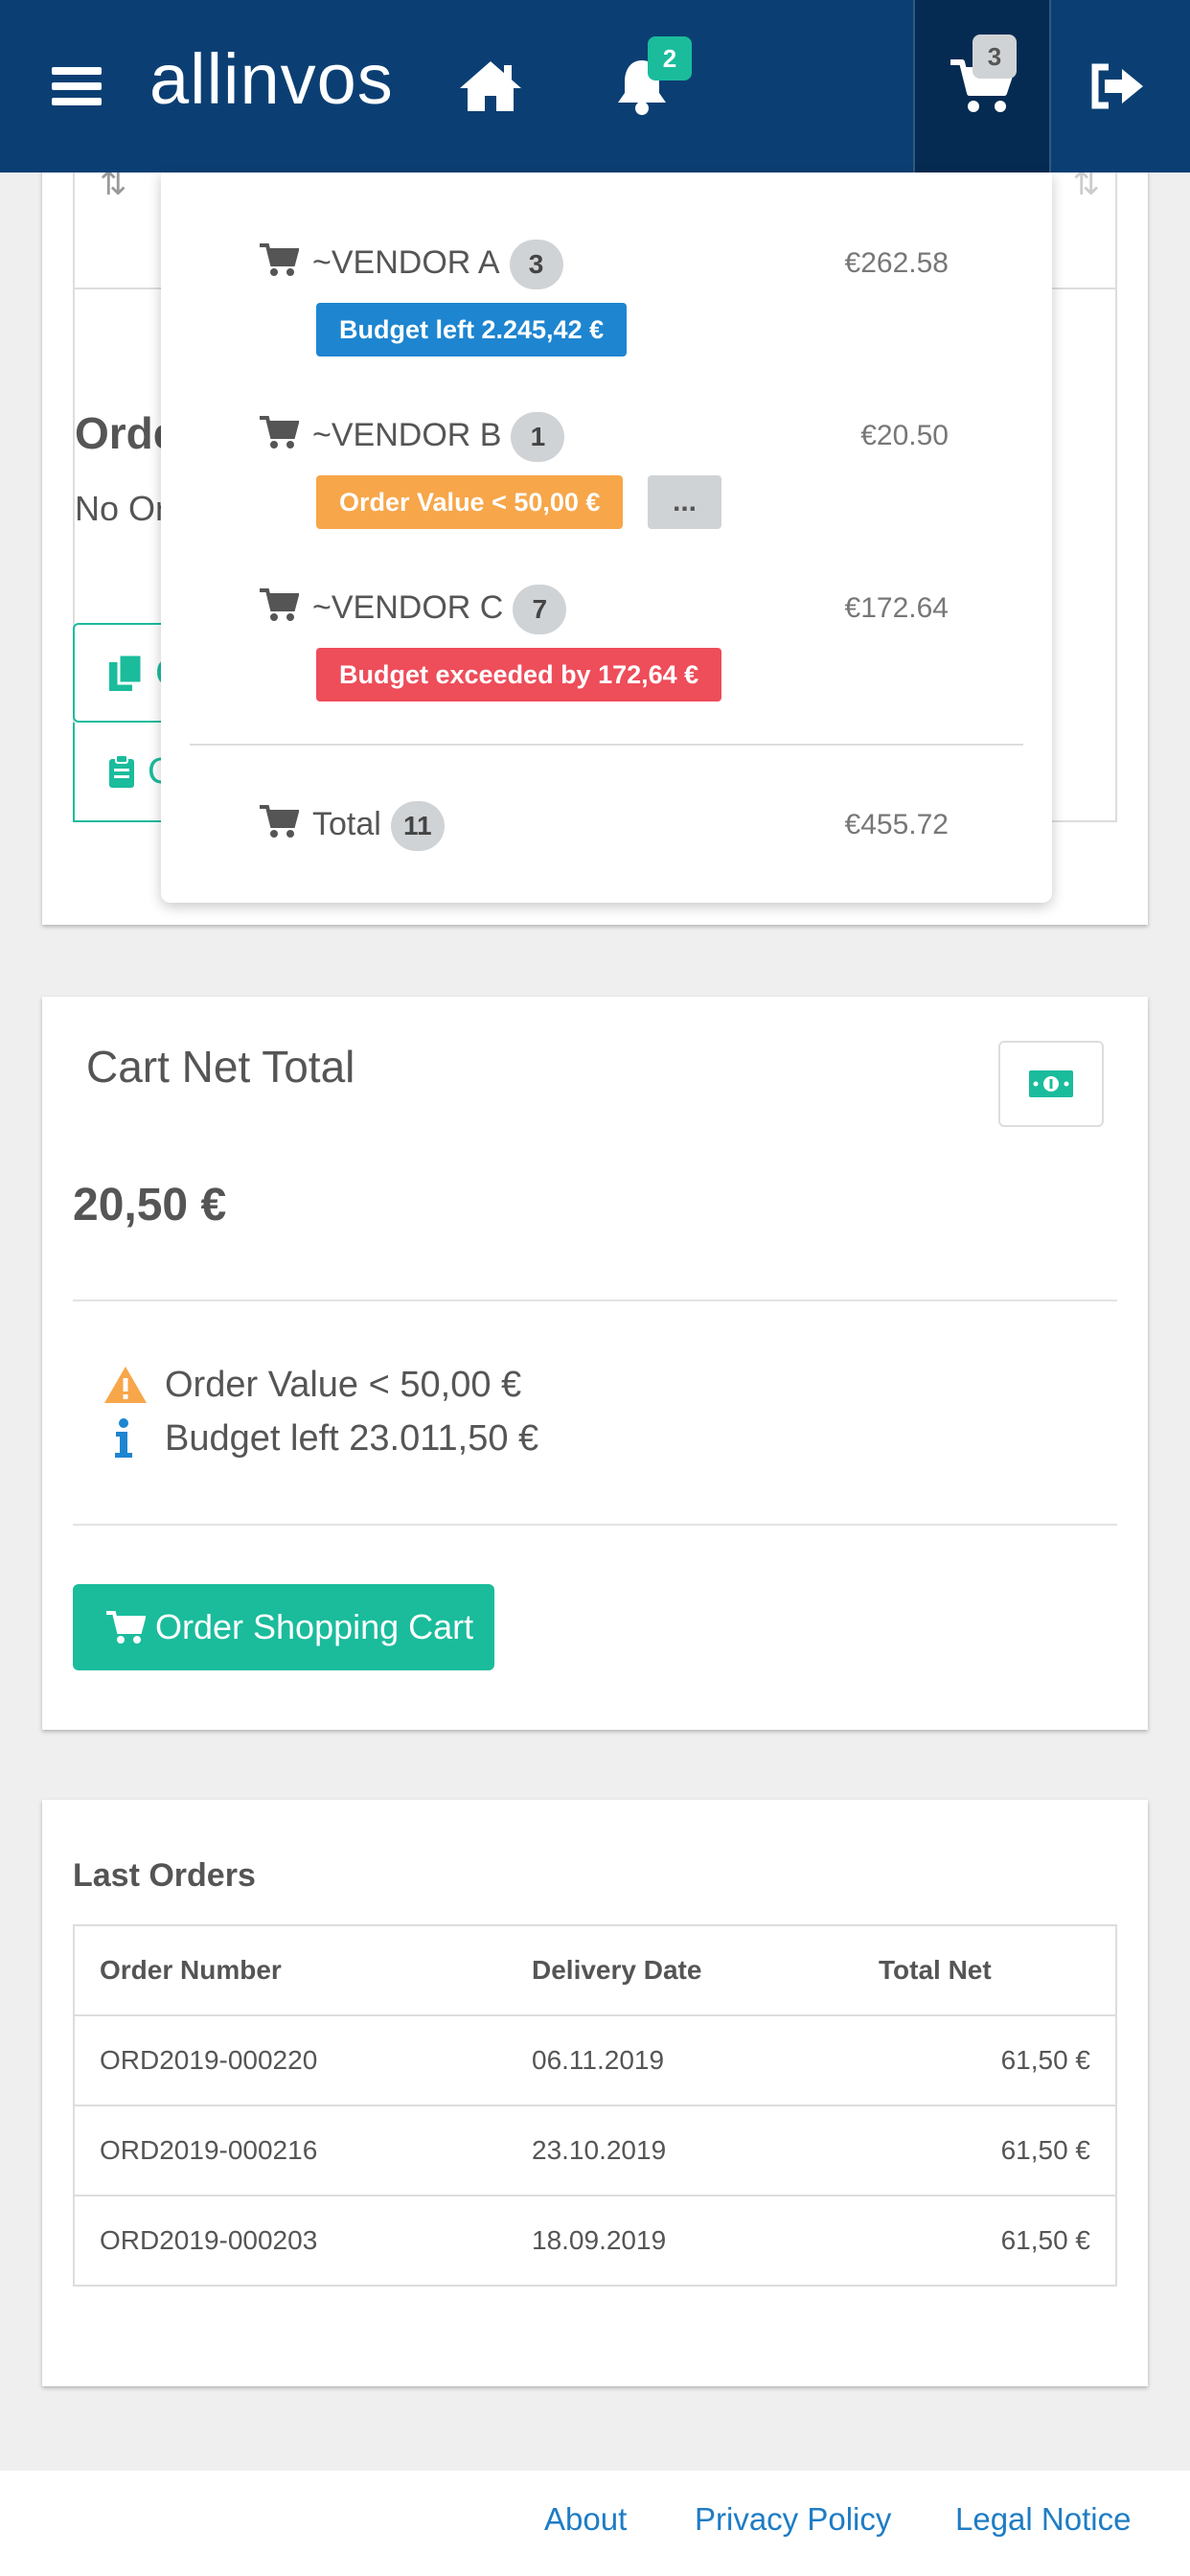 Image resolution: width=1190 pixels, height=2576 pixels. Describe the element at coordinates (540, 609) in the screenshot. I see `vendor-count-badge: 7` at that location.